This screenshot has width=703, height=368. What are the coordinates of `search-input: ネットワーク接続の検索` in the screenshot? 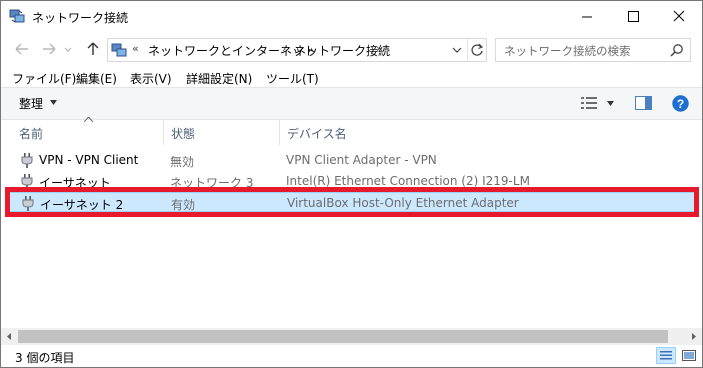 It's located at (593, 50).